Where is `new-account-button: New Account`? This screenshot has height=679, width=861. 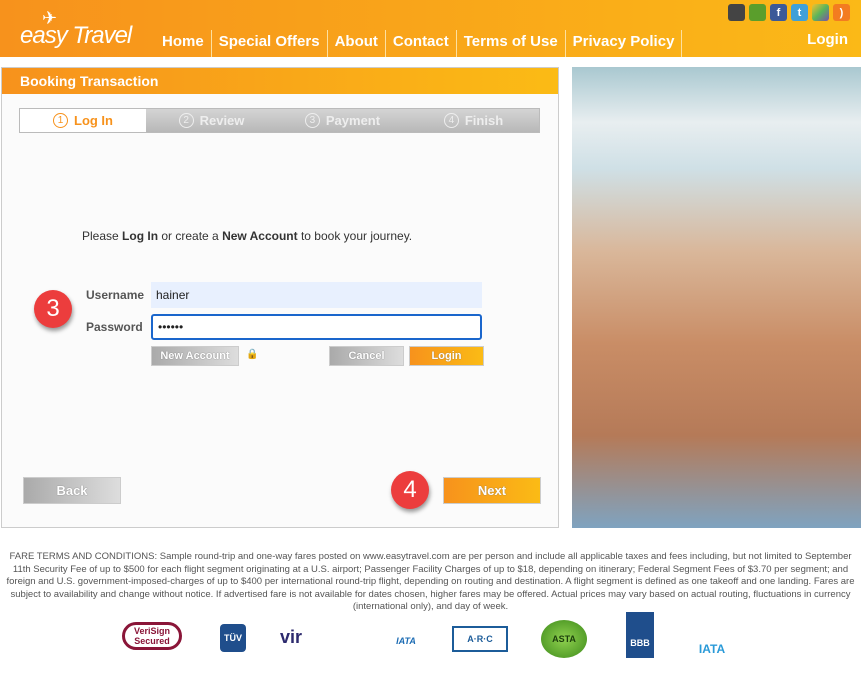
new-account-button: New Account is located at coordinates (195, 356).